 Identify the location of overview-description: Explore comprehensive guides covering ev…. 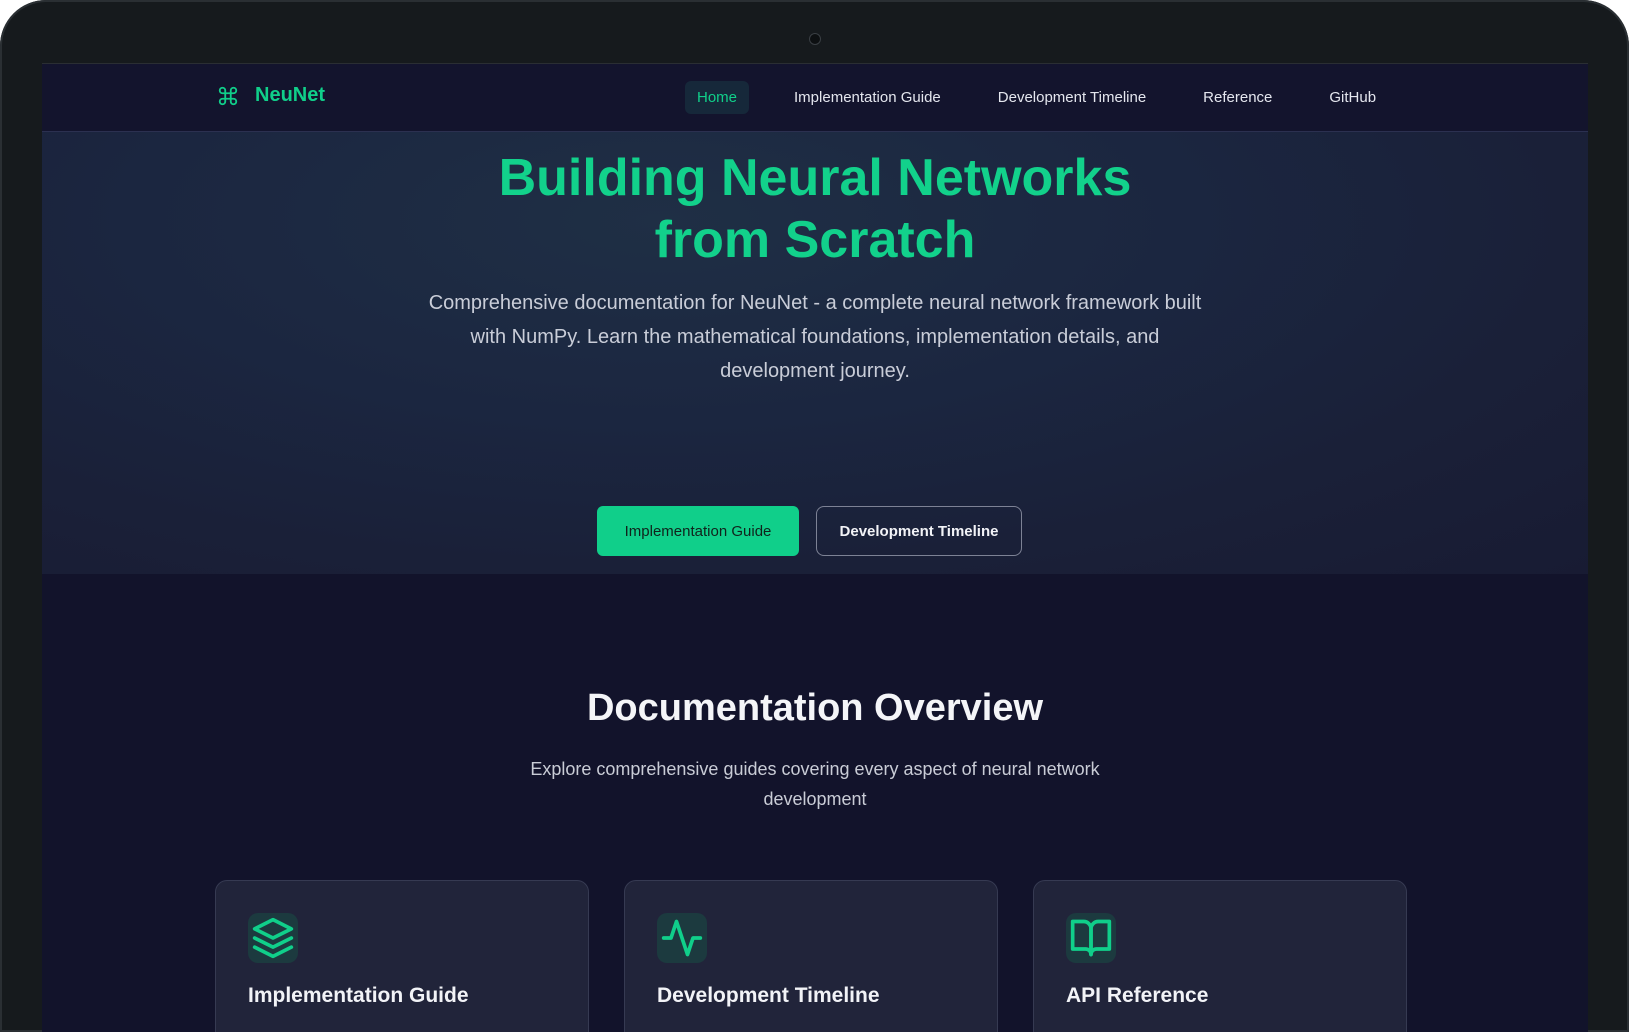
(815, 784).